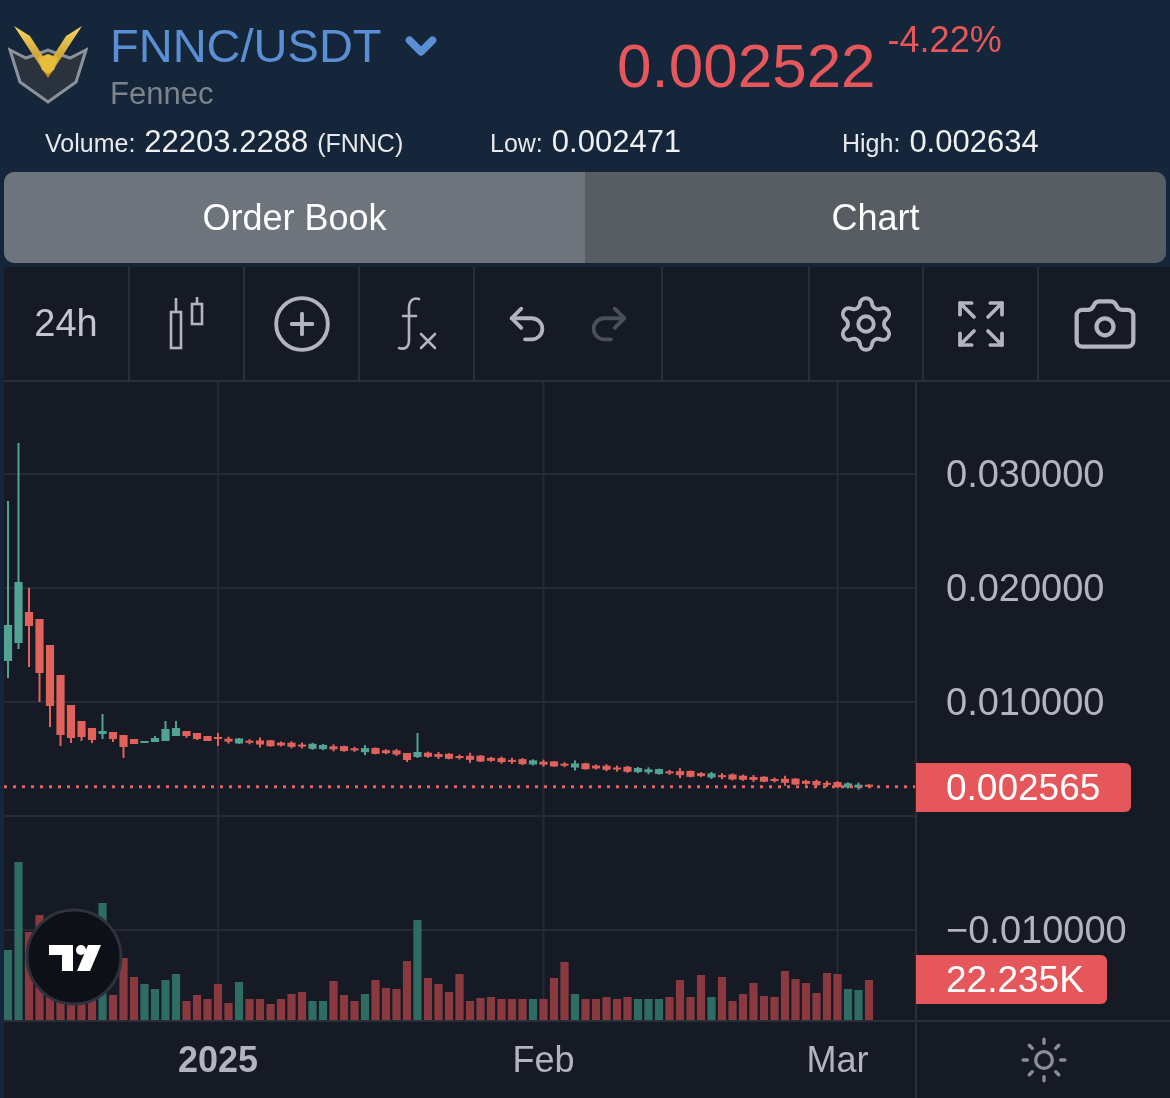 The image size is (1170, 1098). What do you see at coordinates (1025, 588) in the screenshot?
I see `axis-tick-label: 0.020000` at bounding box center [1025, 588].